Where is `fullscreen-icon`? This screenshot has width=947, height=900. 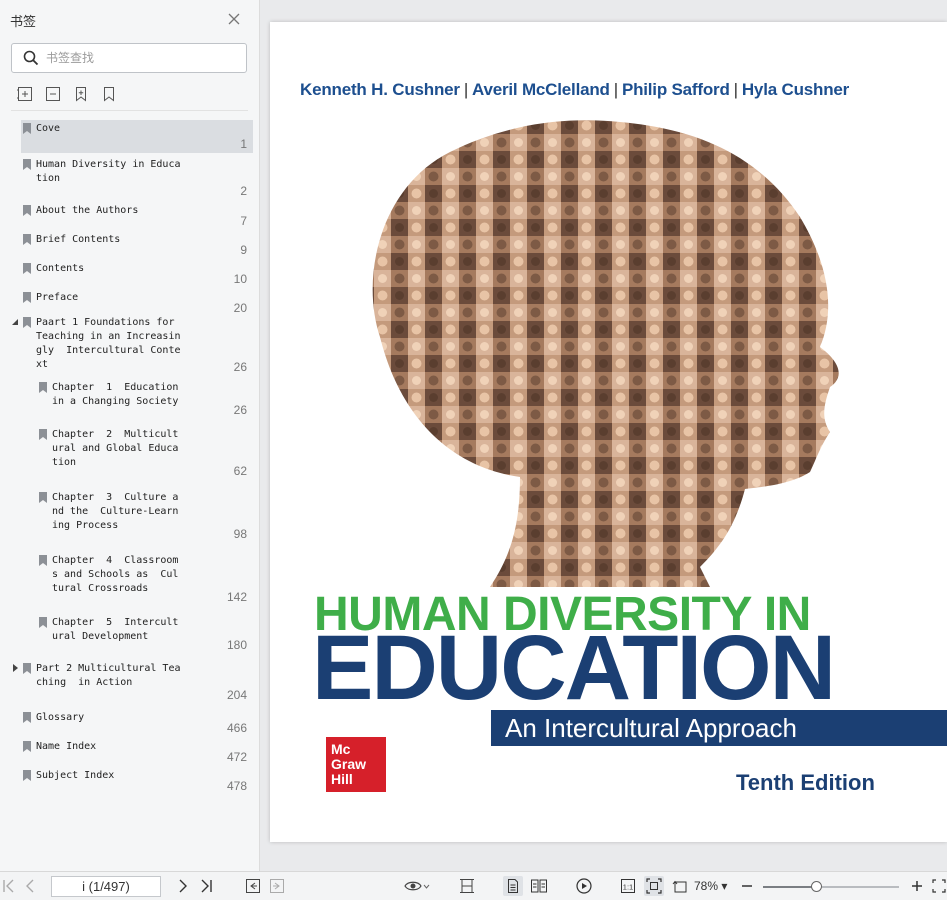
fullscreen-icon is located at coordinates (939, 886).